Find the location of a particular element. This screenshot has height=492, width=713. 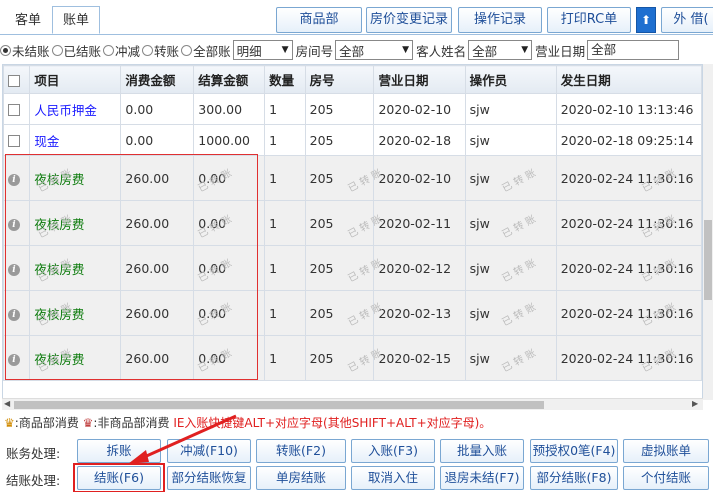

vertical-scroll-thumb is located at coordinates (708, 260).